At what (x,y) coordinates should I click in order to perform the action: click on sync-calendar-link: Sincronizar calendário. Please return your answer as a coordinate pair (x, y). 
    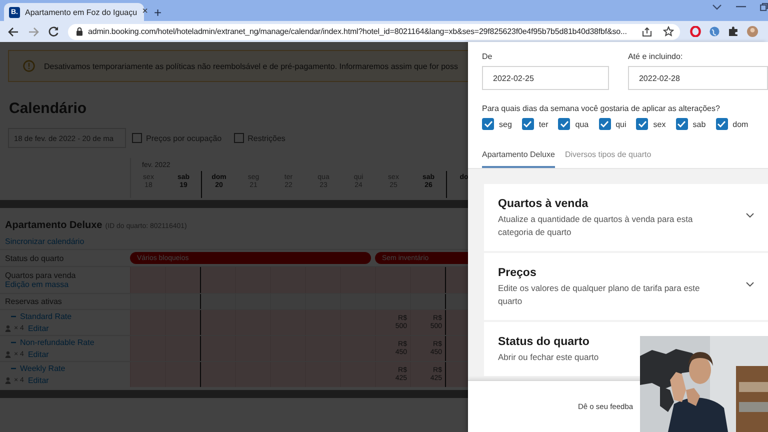
    Looking at the image, I should click on (44, 241).